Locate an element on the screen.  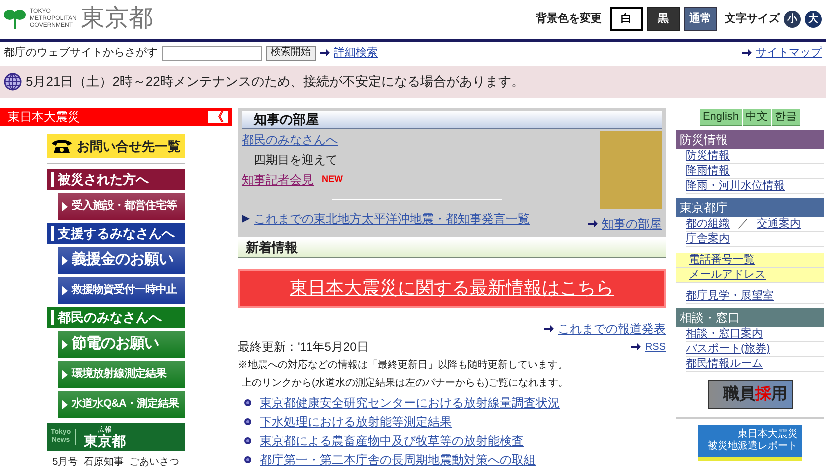
news-link: 下水処理における放射能等測定結果 is located at coordinates (356, 422).